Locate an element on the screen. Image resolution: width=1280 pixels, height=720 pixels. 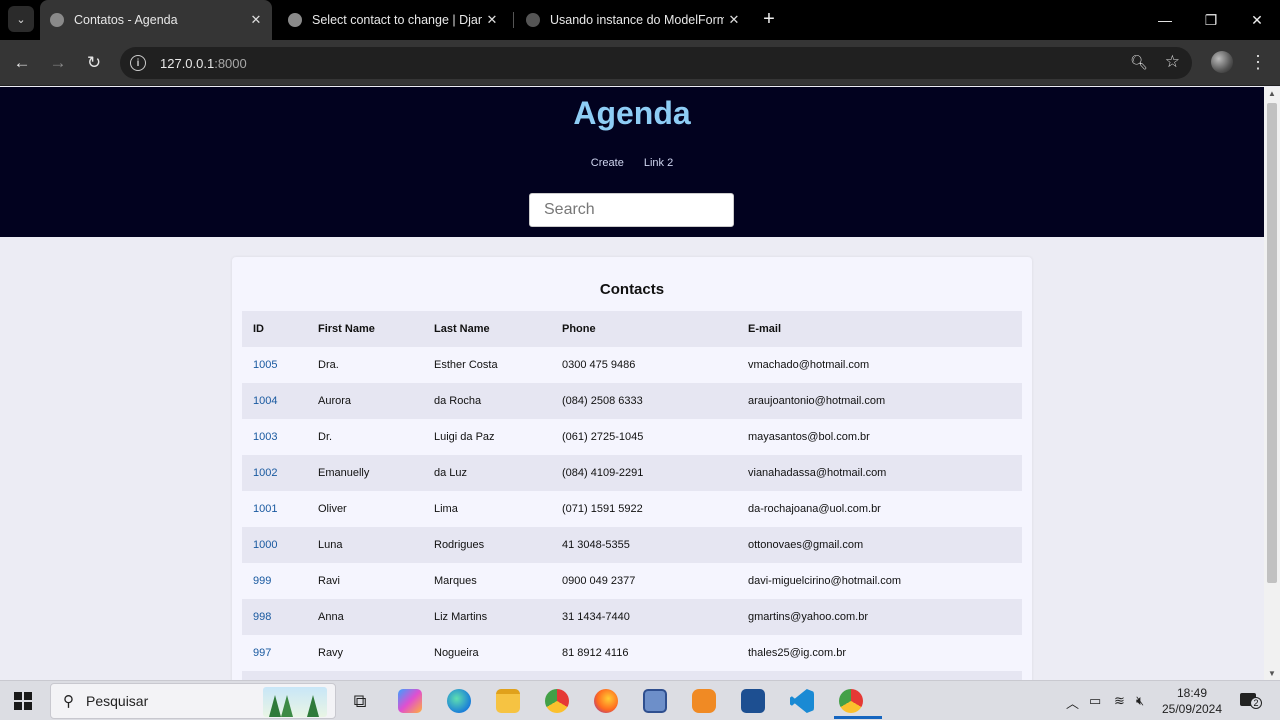
scroll-up-arrow-icon: ▲ is located at coordinates (1272, 93).